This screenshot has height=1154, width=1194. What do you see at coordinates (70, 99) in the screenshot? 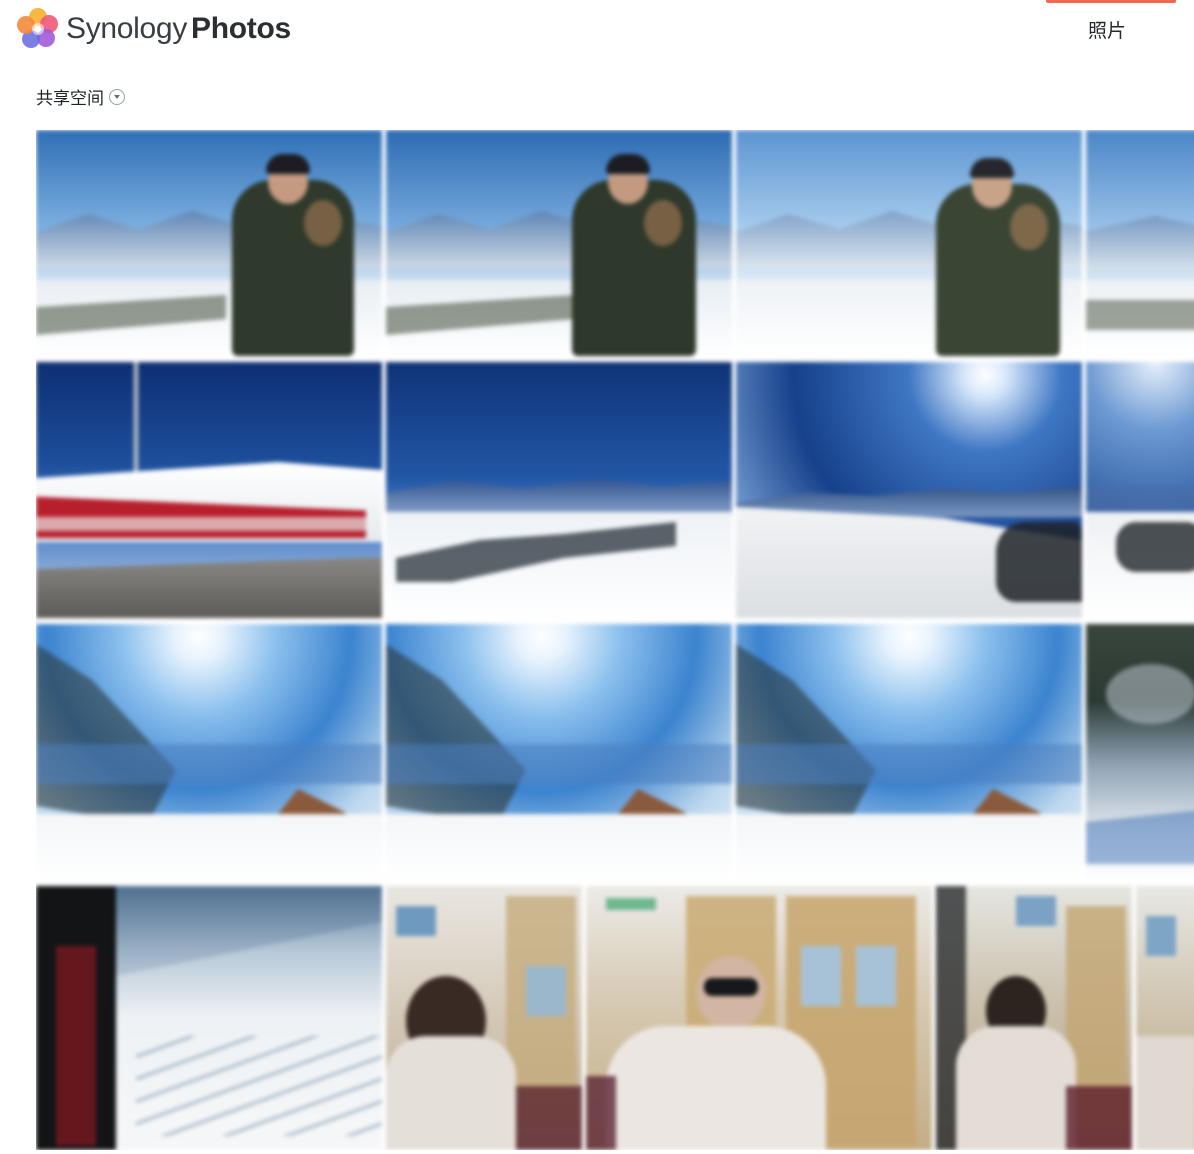
I see `space-selector-label: 共享空间` at bounding box center [70, 99].